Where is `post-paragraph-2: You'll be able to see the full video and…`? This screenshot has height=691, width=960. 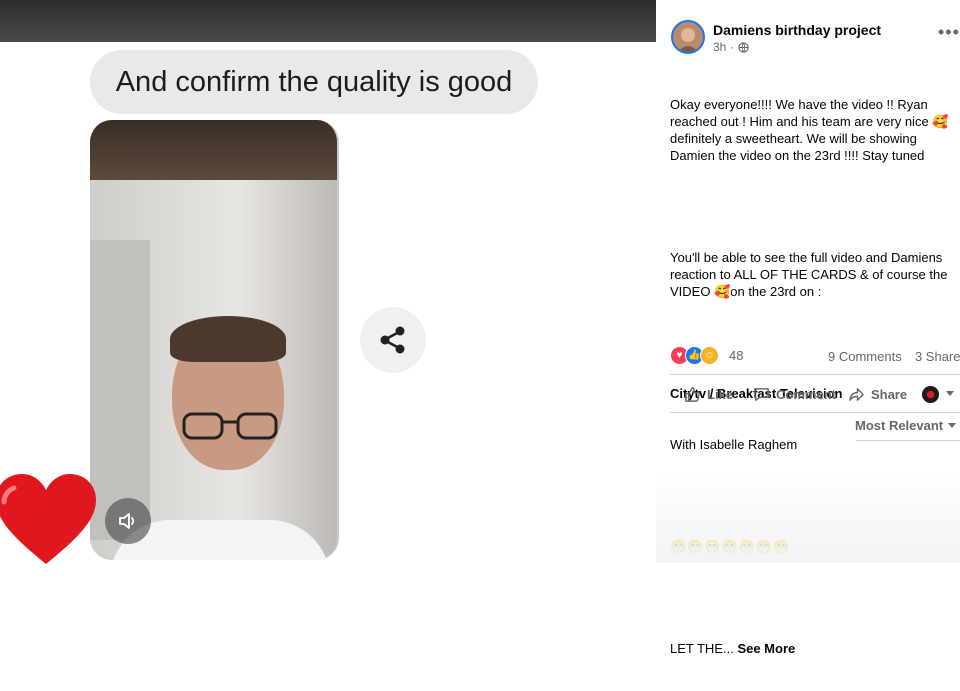
post-paragraph-2: You'll be able to see the full video and… is located at coordinates (811, 274).